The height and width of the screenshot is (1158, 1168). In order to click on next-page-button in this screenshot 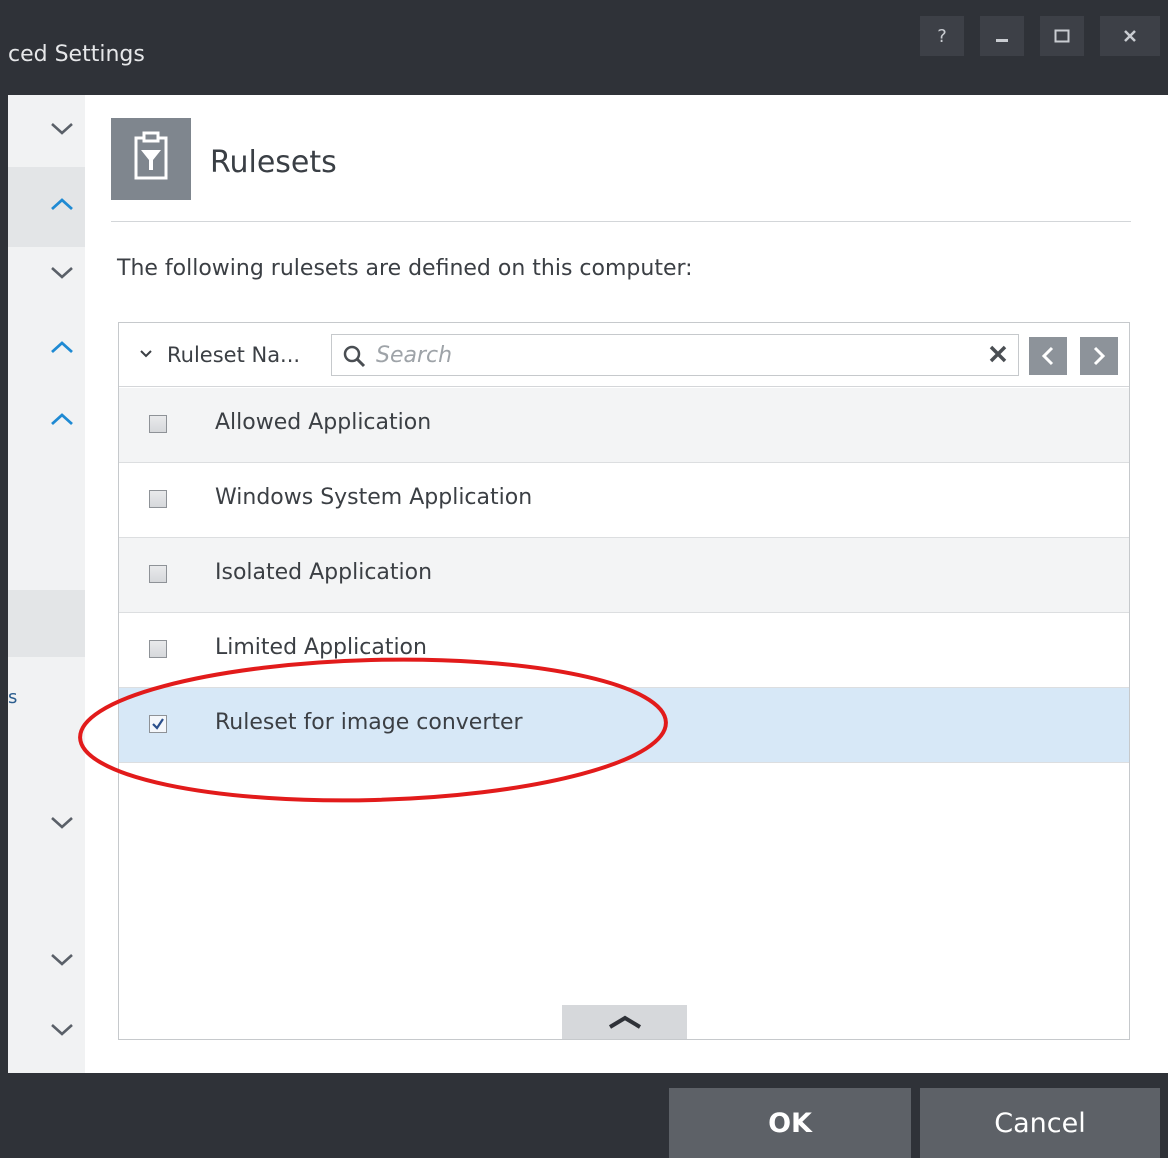, I will do `click(1099, 356)`.